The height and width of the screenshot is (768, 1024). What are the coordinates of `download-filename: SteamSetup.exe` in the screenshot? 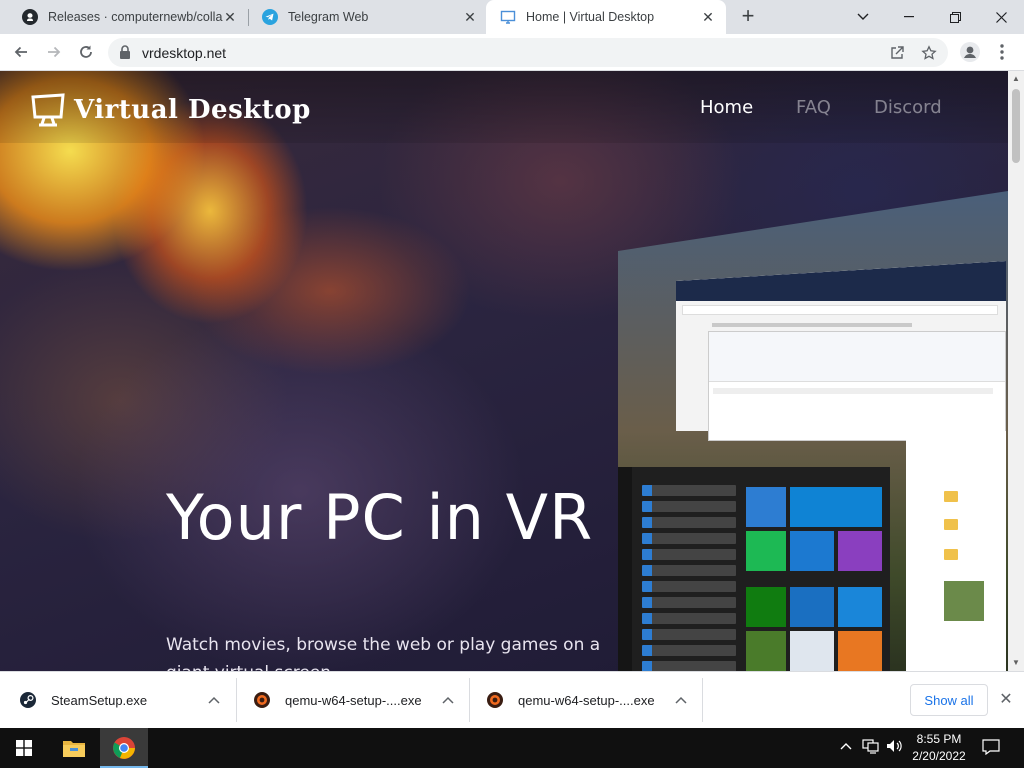 It's located at (99, 700).